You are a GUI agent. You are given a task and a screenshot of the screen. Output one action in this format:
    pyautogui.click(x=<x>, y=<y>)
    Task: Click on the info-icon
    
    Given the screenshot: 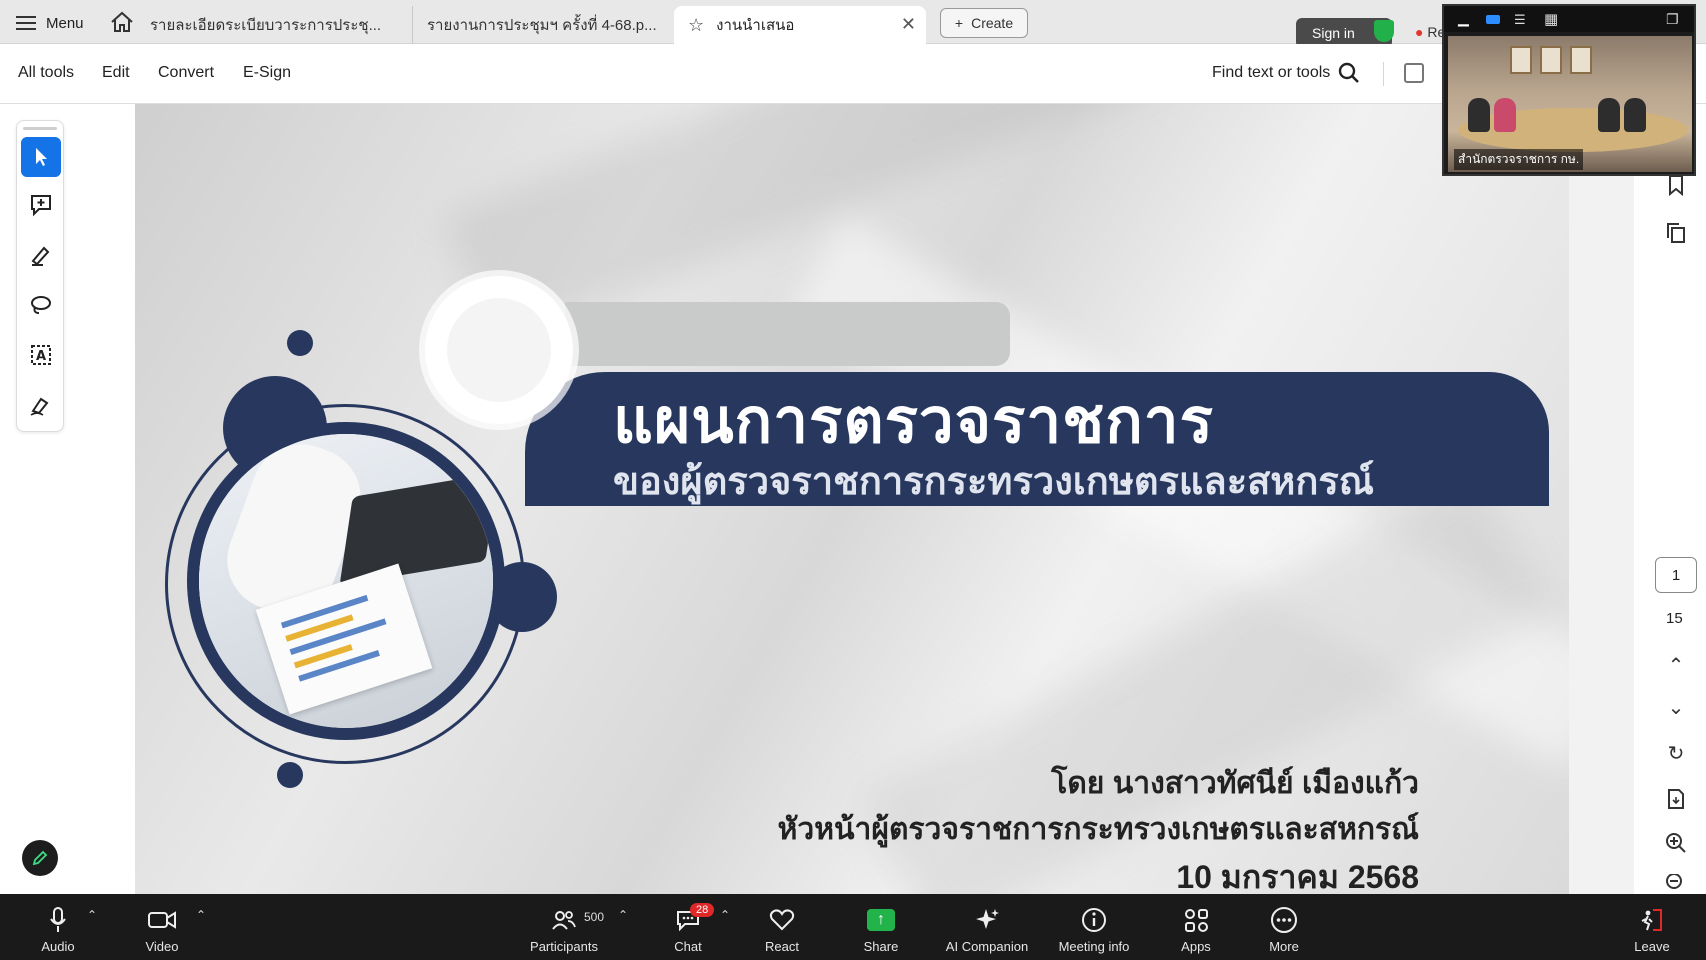 What is the action you would take?
    pyautogui.click(x=1094, y=920)
    